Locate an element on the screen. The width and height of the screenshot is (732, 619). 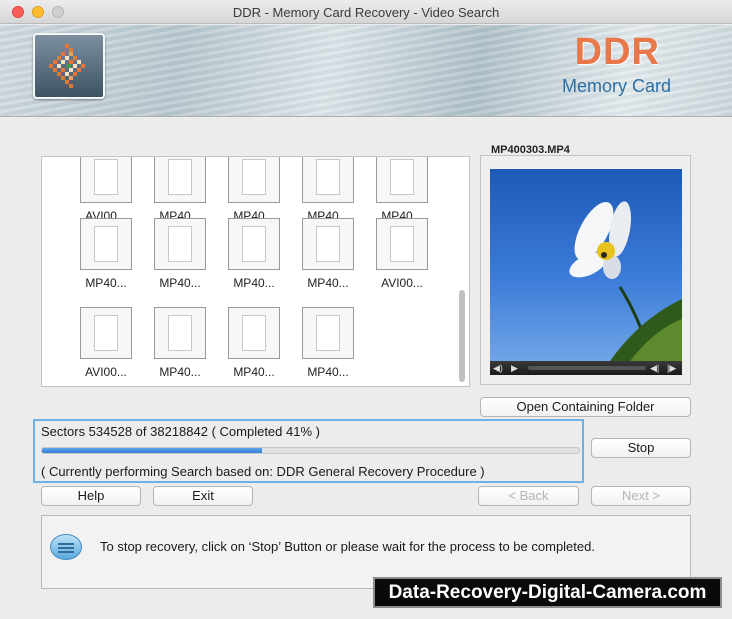
website-watermark: Data-Recovery-Digital-Camera.com is located at coordinates (547, 592).